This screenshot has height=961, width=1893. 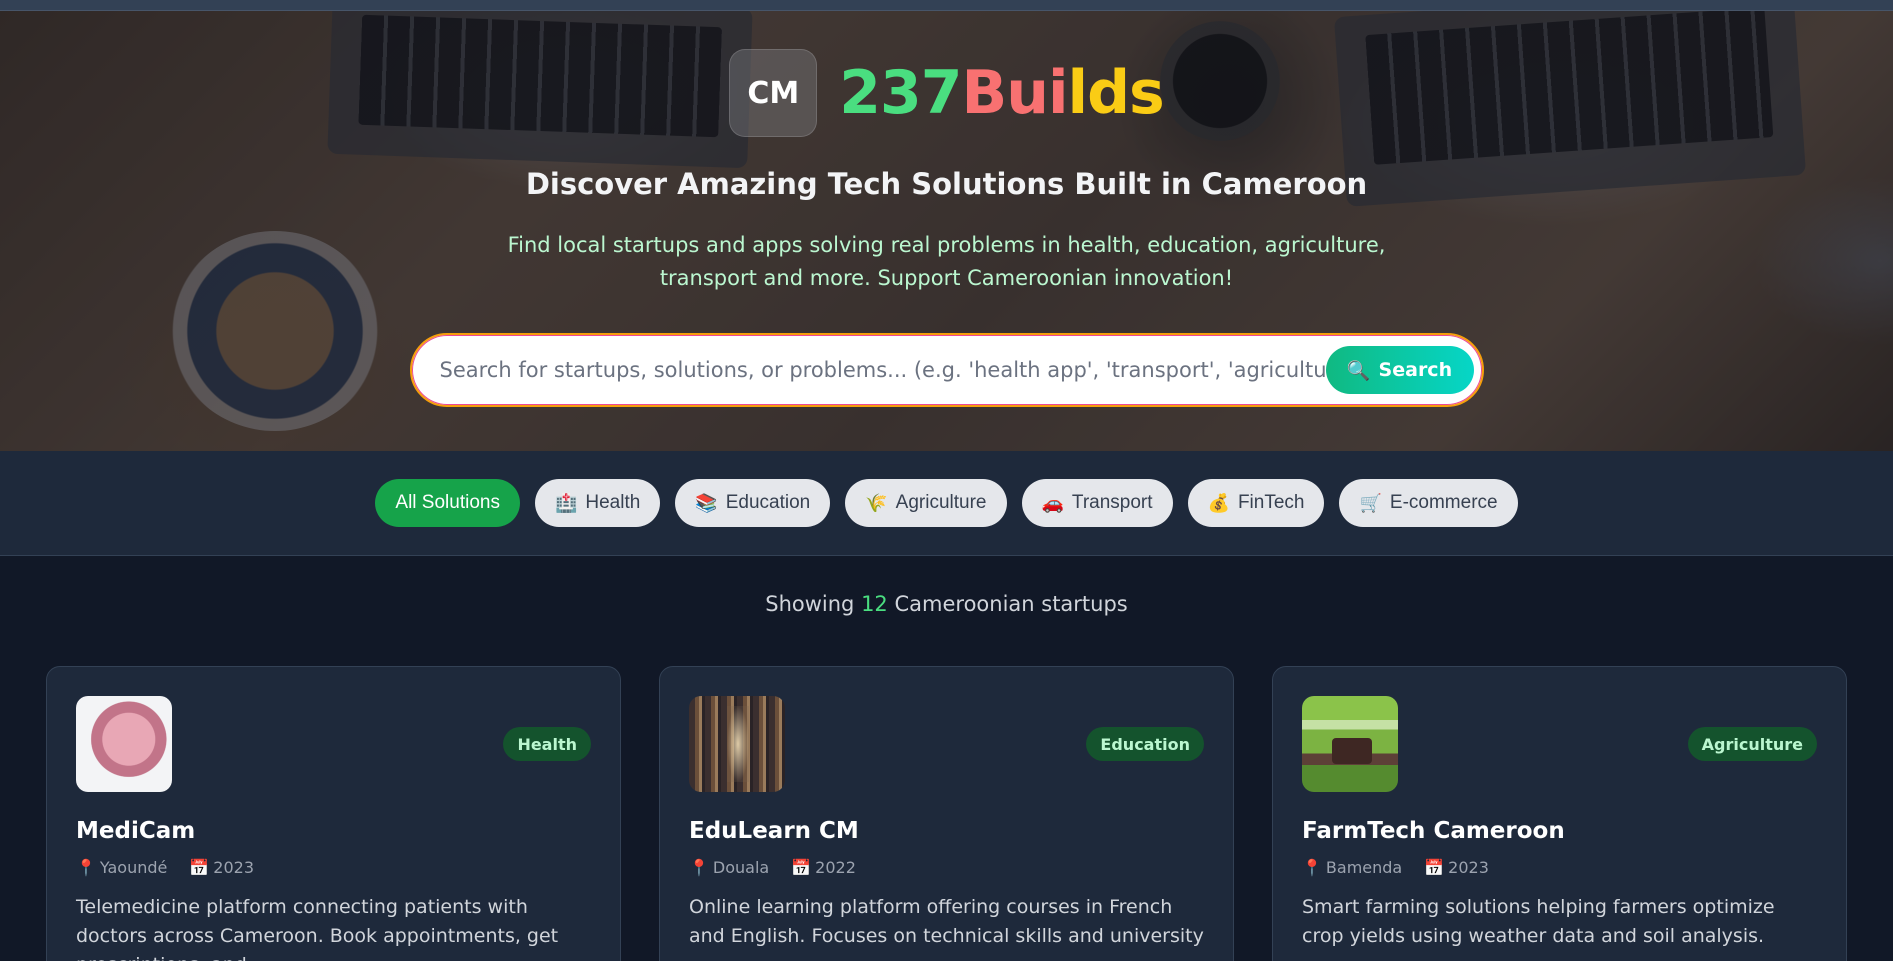 I want to click on year: 📅 2022, so click(x=823, y=867).